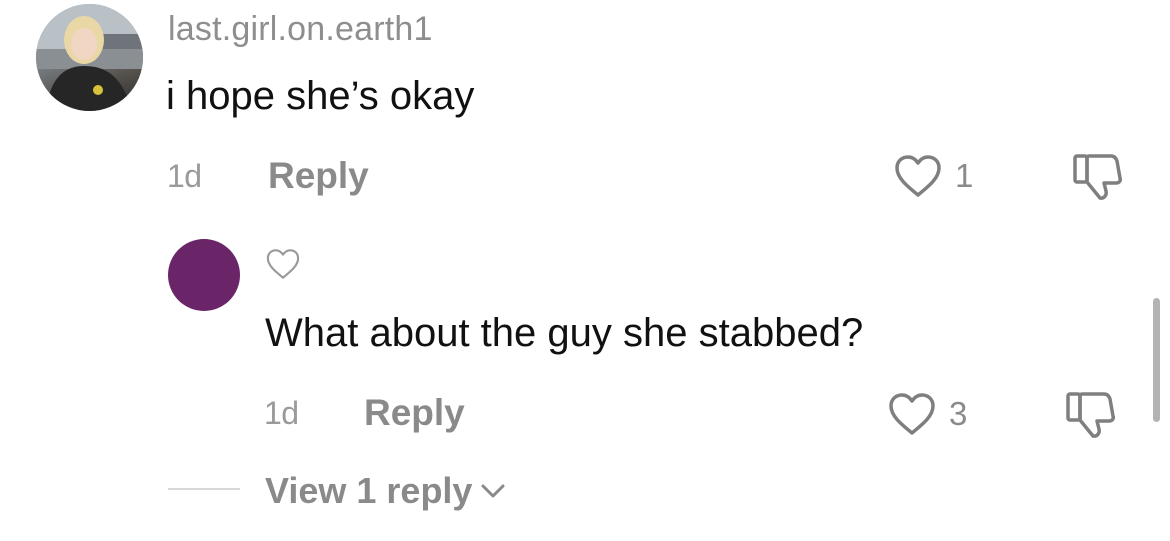 This screenshot has width=1170, height=541. I want to click on avatar-photo, so click(89, 57).